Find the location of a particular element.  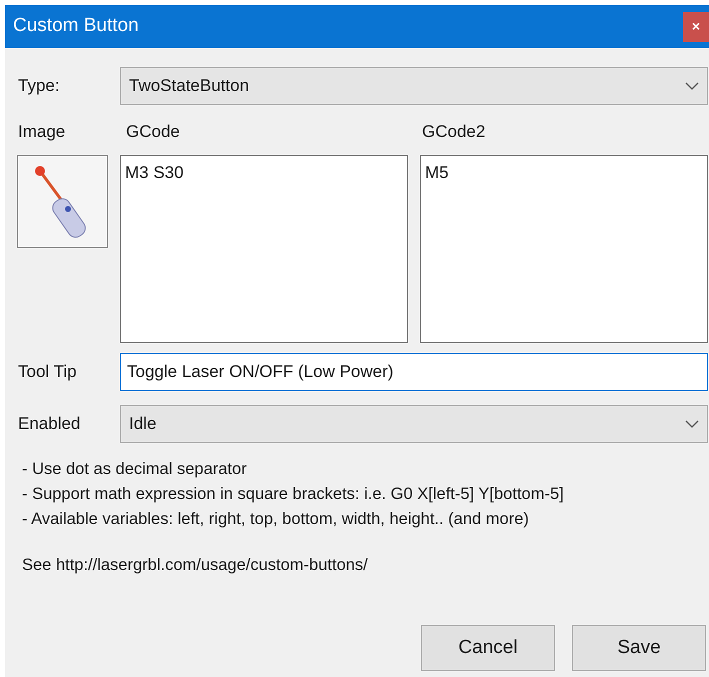

hint-text: - Support math expression in square brackets: i.e. G0 X[left-5] Y[bottom-5] is located at coordinates (293, 494).